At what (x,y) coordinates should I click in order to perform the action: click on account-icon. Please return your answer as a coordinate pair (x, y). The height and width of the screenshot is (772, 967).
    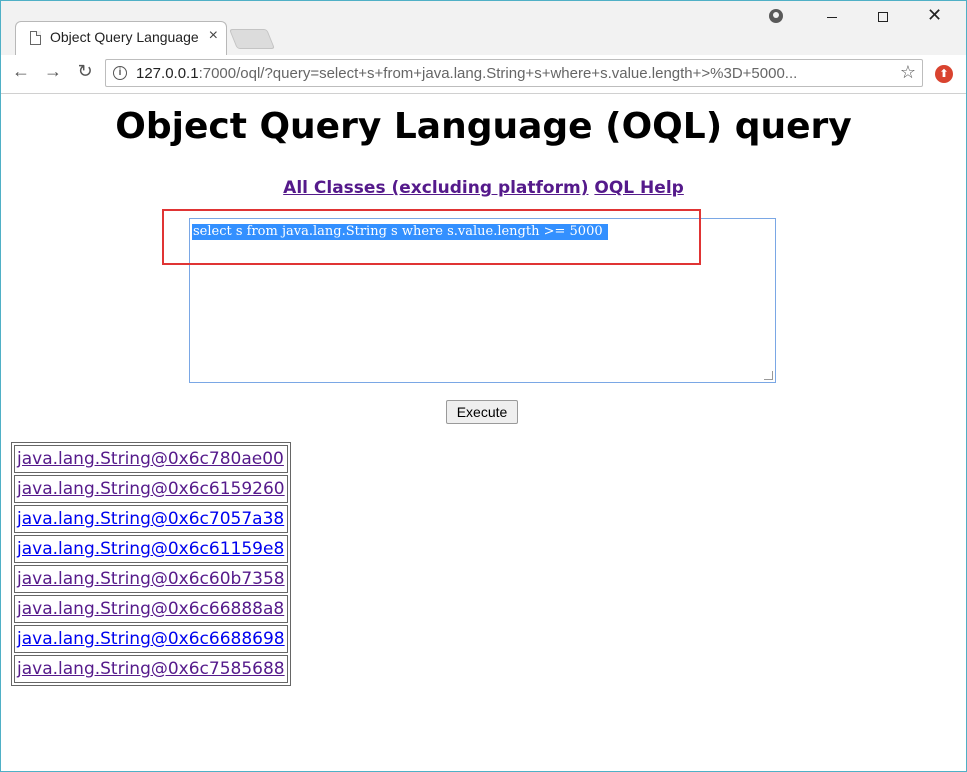
    Looking at the image, I should click on (776, 16).